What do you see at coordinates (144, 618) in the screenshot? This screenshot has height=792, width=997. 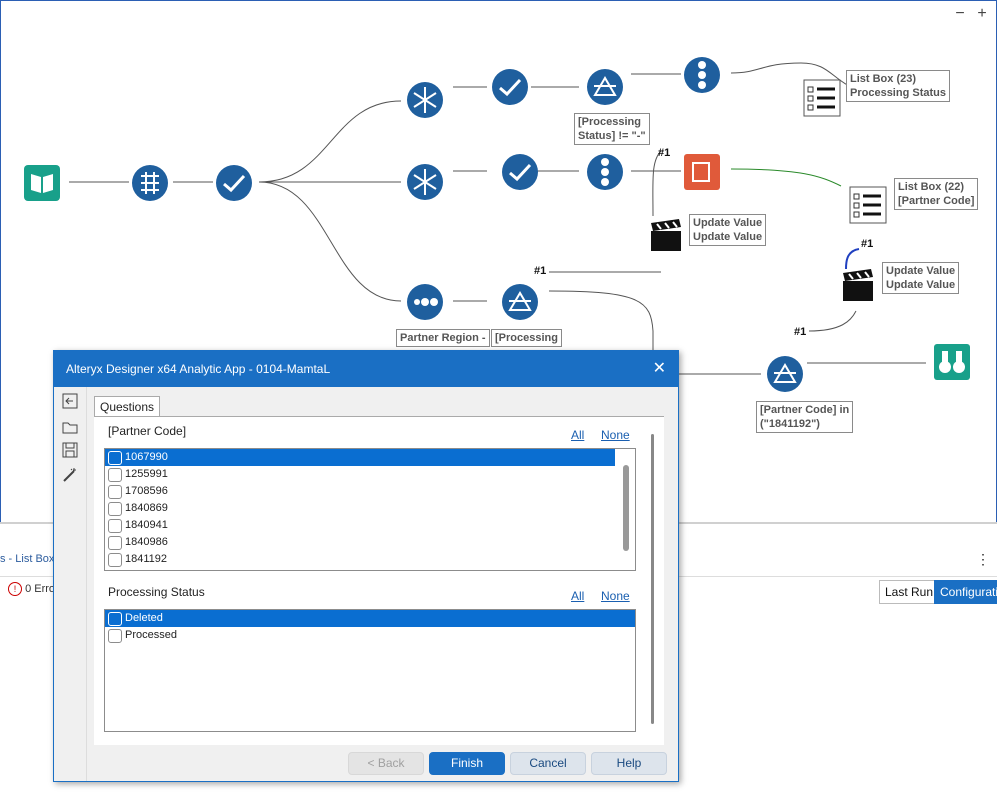 I see `list-item-label: Deleted` at bounding box center [144, 618].